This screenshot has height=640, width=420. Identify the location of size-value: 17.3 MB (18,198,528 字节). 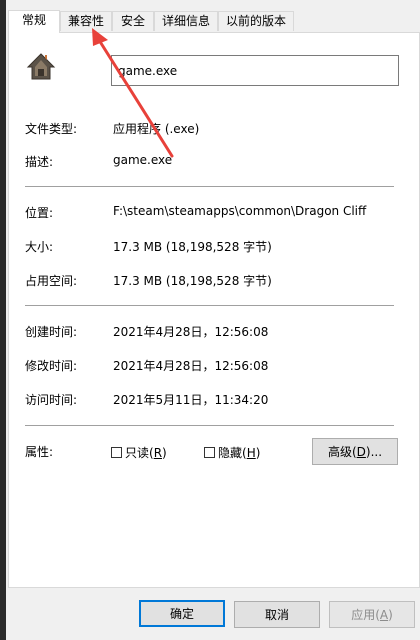
(192, 247).